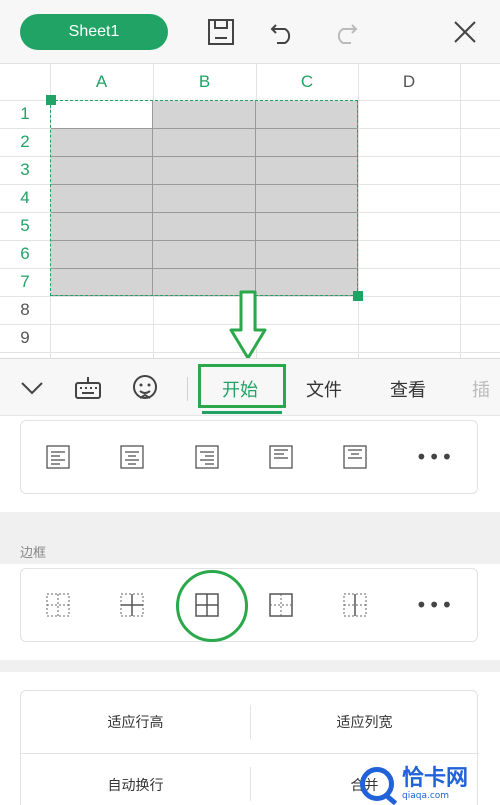 The image size is (500, 805). What do you see at coordinates (408, 389) in the screenshot?
I see `tab-view: 查看` at bounding box center [408, 389].